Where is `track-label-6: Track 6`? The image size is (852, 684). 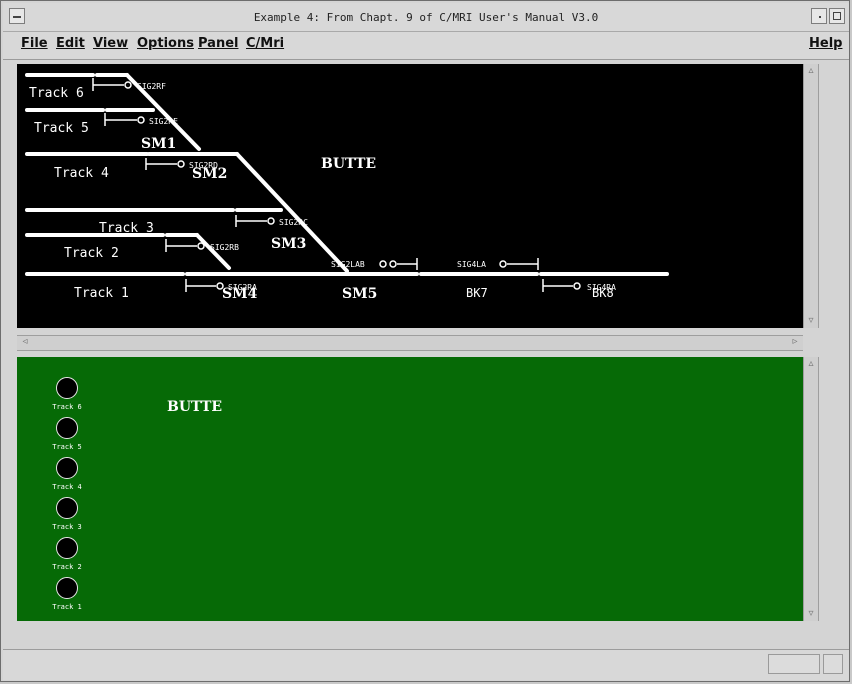
track-label-6: Track 6 is located at coordinates (56, 93).